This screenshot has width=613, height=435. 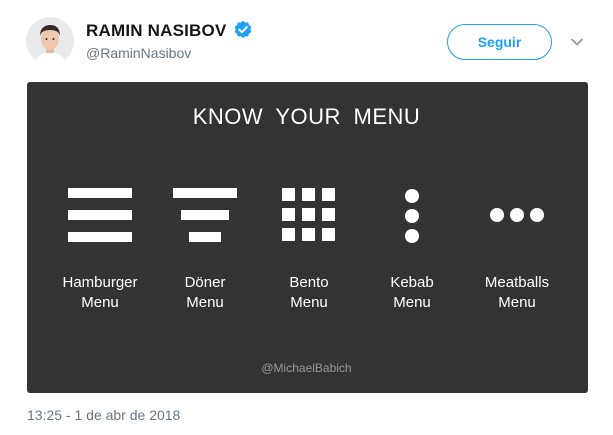 I want to click on doner-menu-label: Döner Menu, so click(x=205, y=293).